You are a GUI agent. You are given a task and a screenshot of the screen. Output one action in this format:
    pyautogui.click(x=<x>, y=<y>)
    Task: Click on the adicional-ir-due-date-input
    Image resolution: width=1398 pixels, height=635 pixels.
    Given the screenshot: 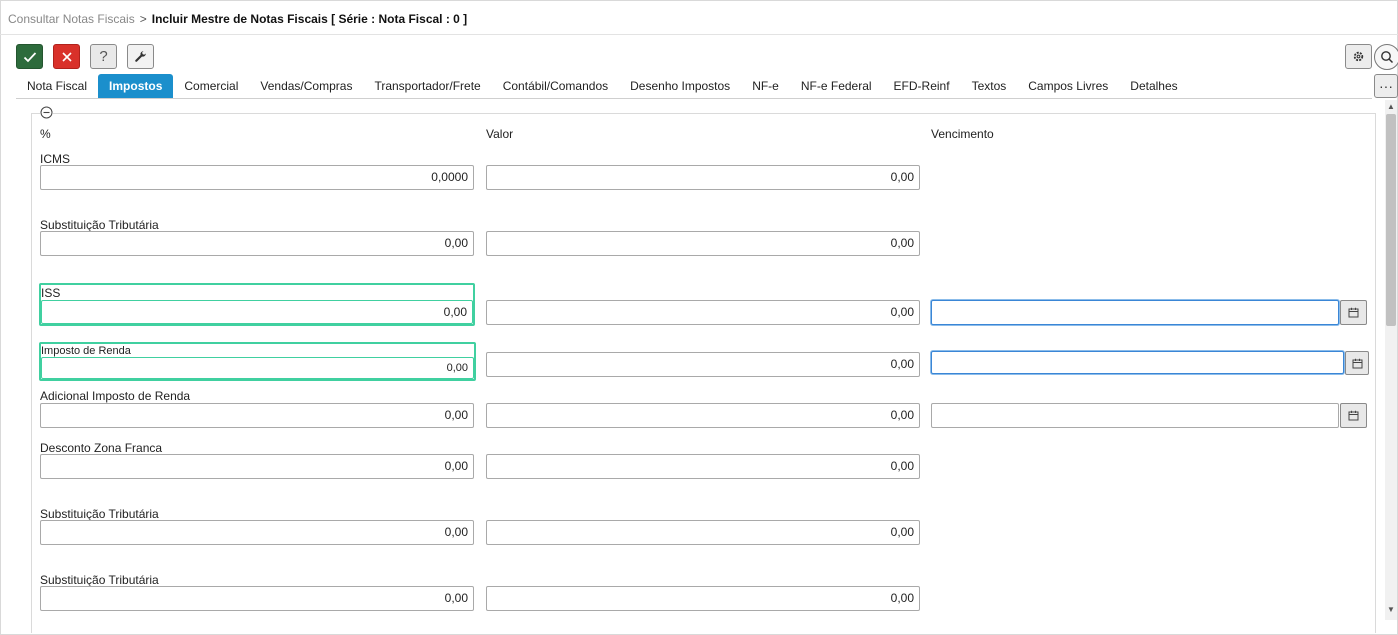 What is the action you would take?
    pyautogui.click(x=1135, y=415)
    